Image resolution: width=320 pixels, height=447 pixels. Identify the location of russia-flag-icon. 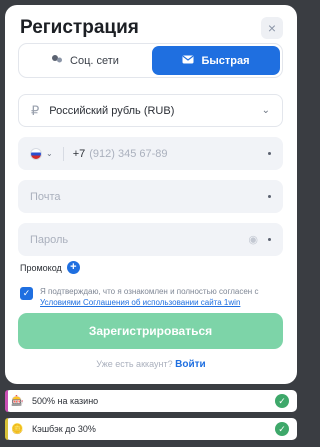
(36, 153).